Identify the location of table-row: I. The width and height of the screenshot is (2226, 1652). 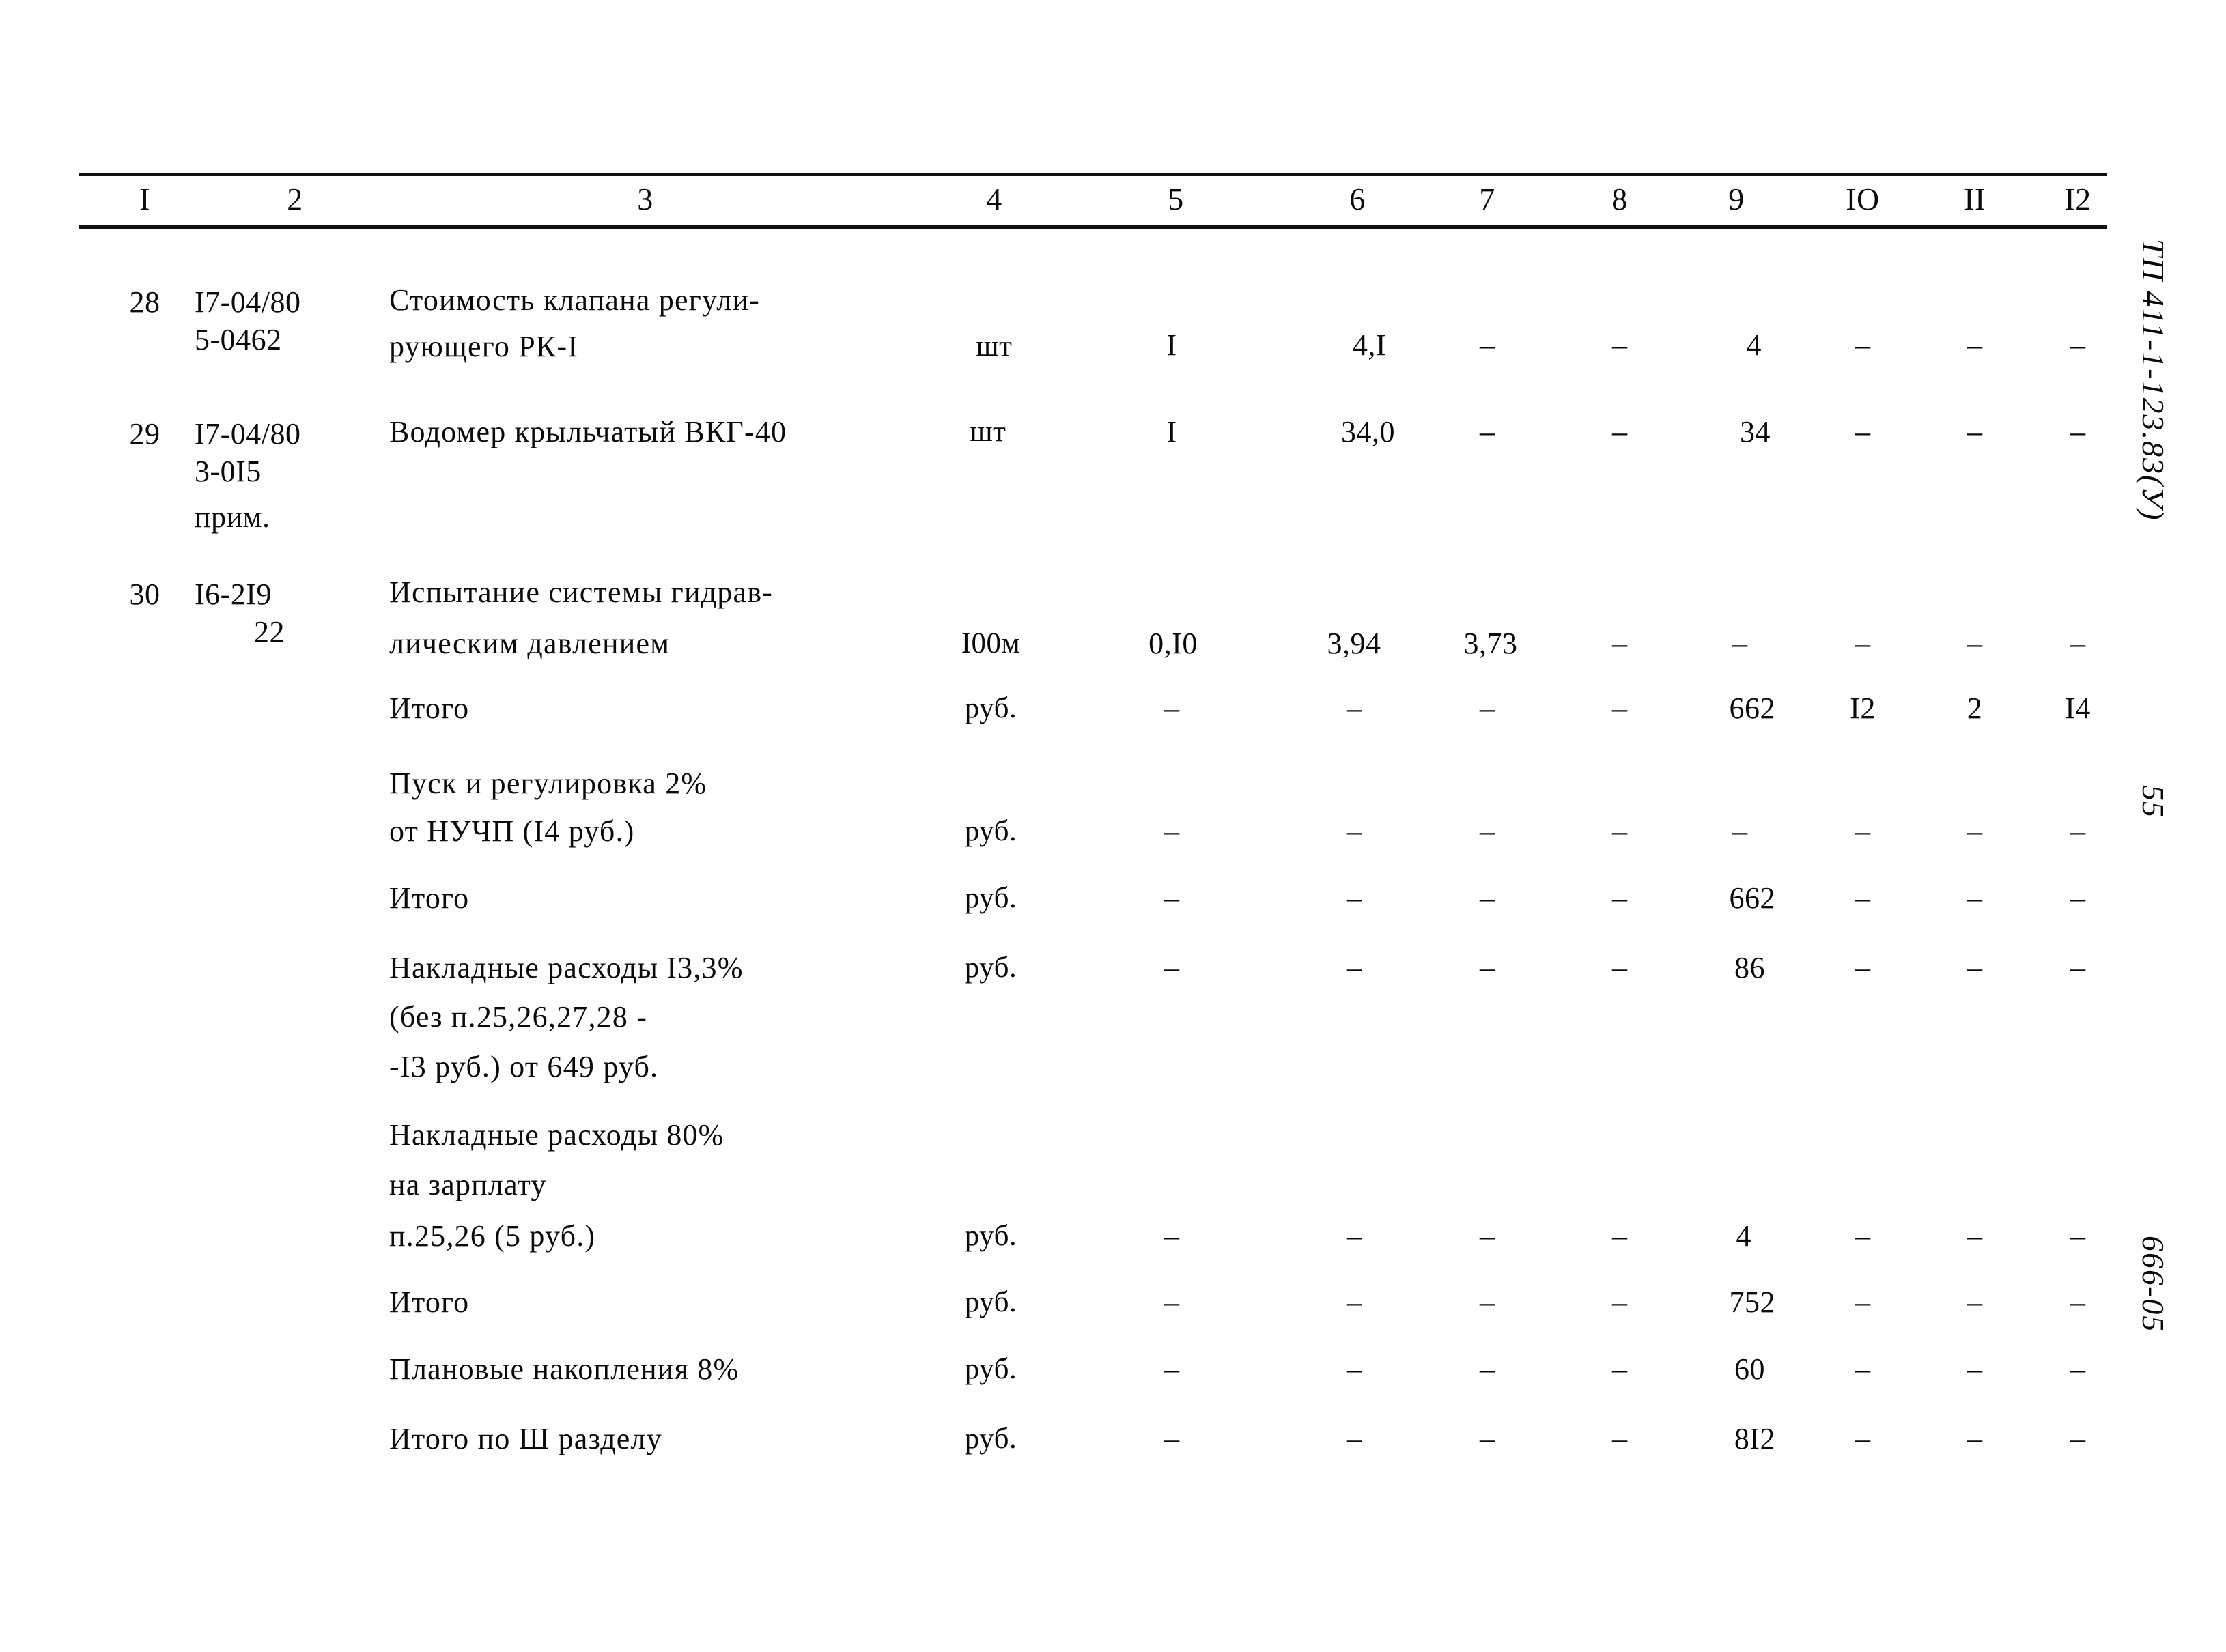
(1172, 431).